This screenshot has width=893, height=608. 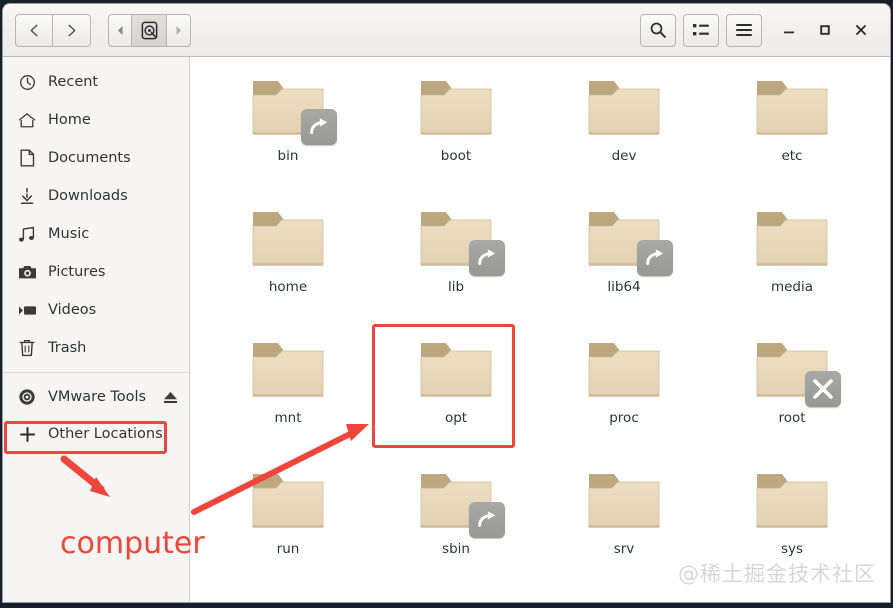 I want to click on sidebar-item-documents: Documents, so click(x=96, y=158).